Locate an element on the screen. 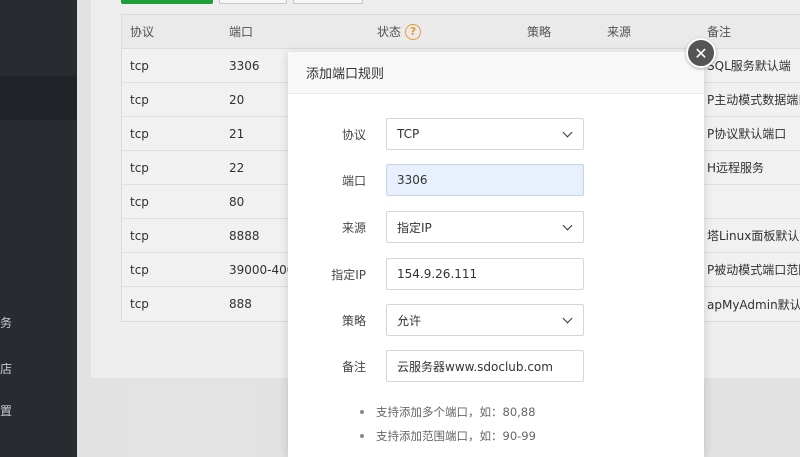 The image size is (800, 457). tip-item: 支持添加多个端口，如：80,88 is located at coordinates (448, 412).